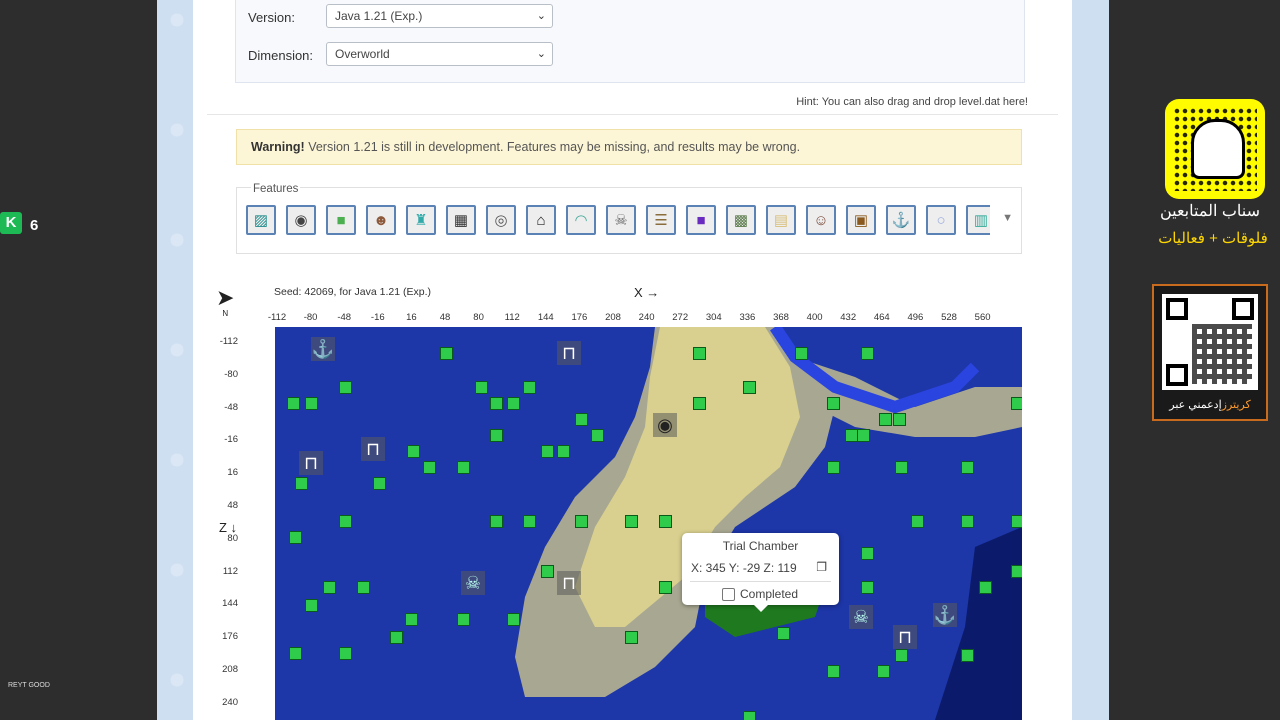 The width and height of the screenshot is (1280, 720). What do you see at coordinates (661, 220) in the screenshot?
I see `feature-toggle-button: ☰` at bounding box center [661, 220].